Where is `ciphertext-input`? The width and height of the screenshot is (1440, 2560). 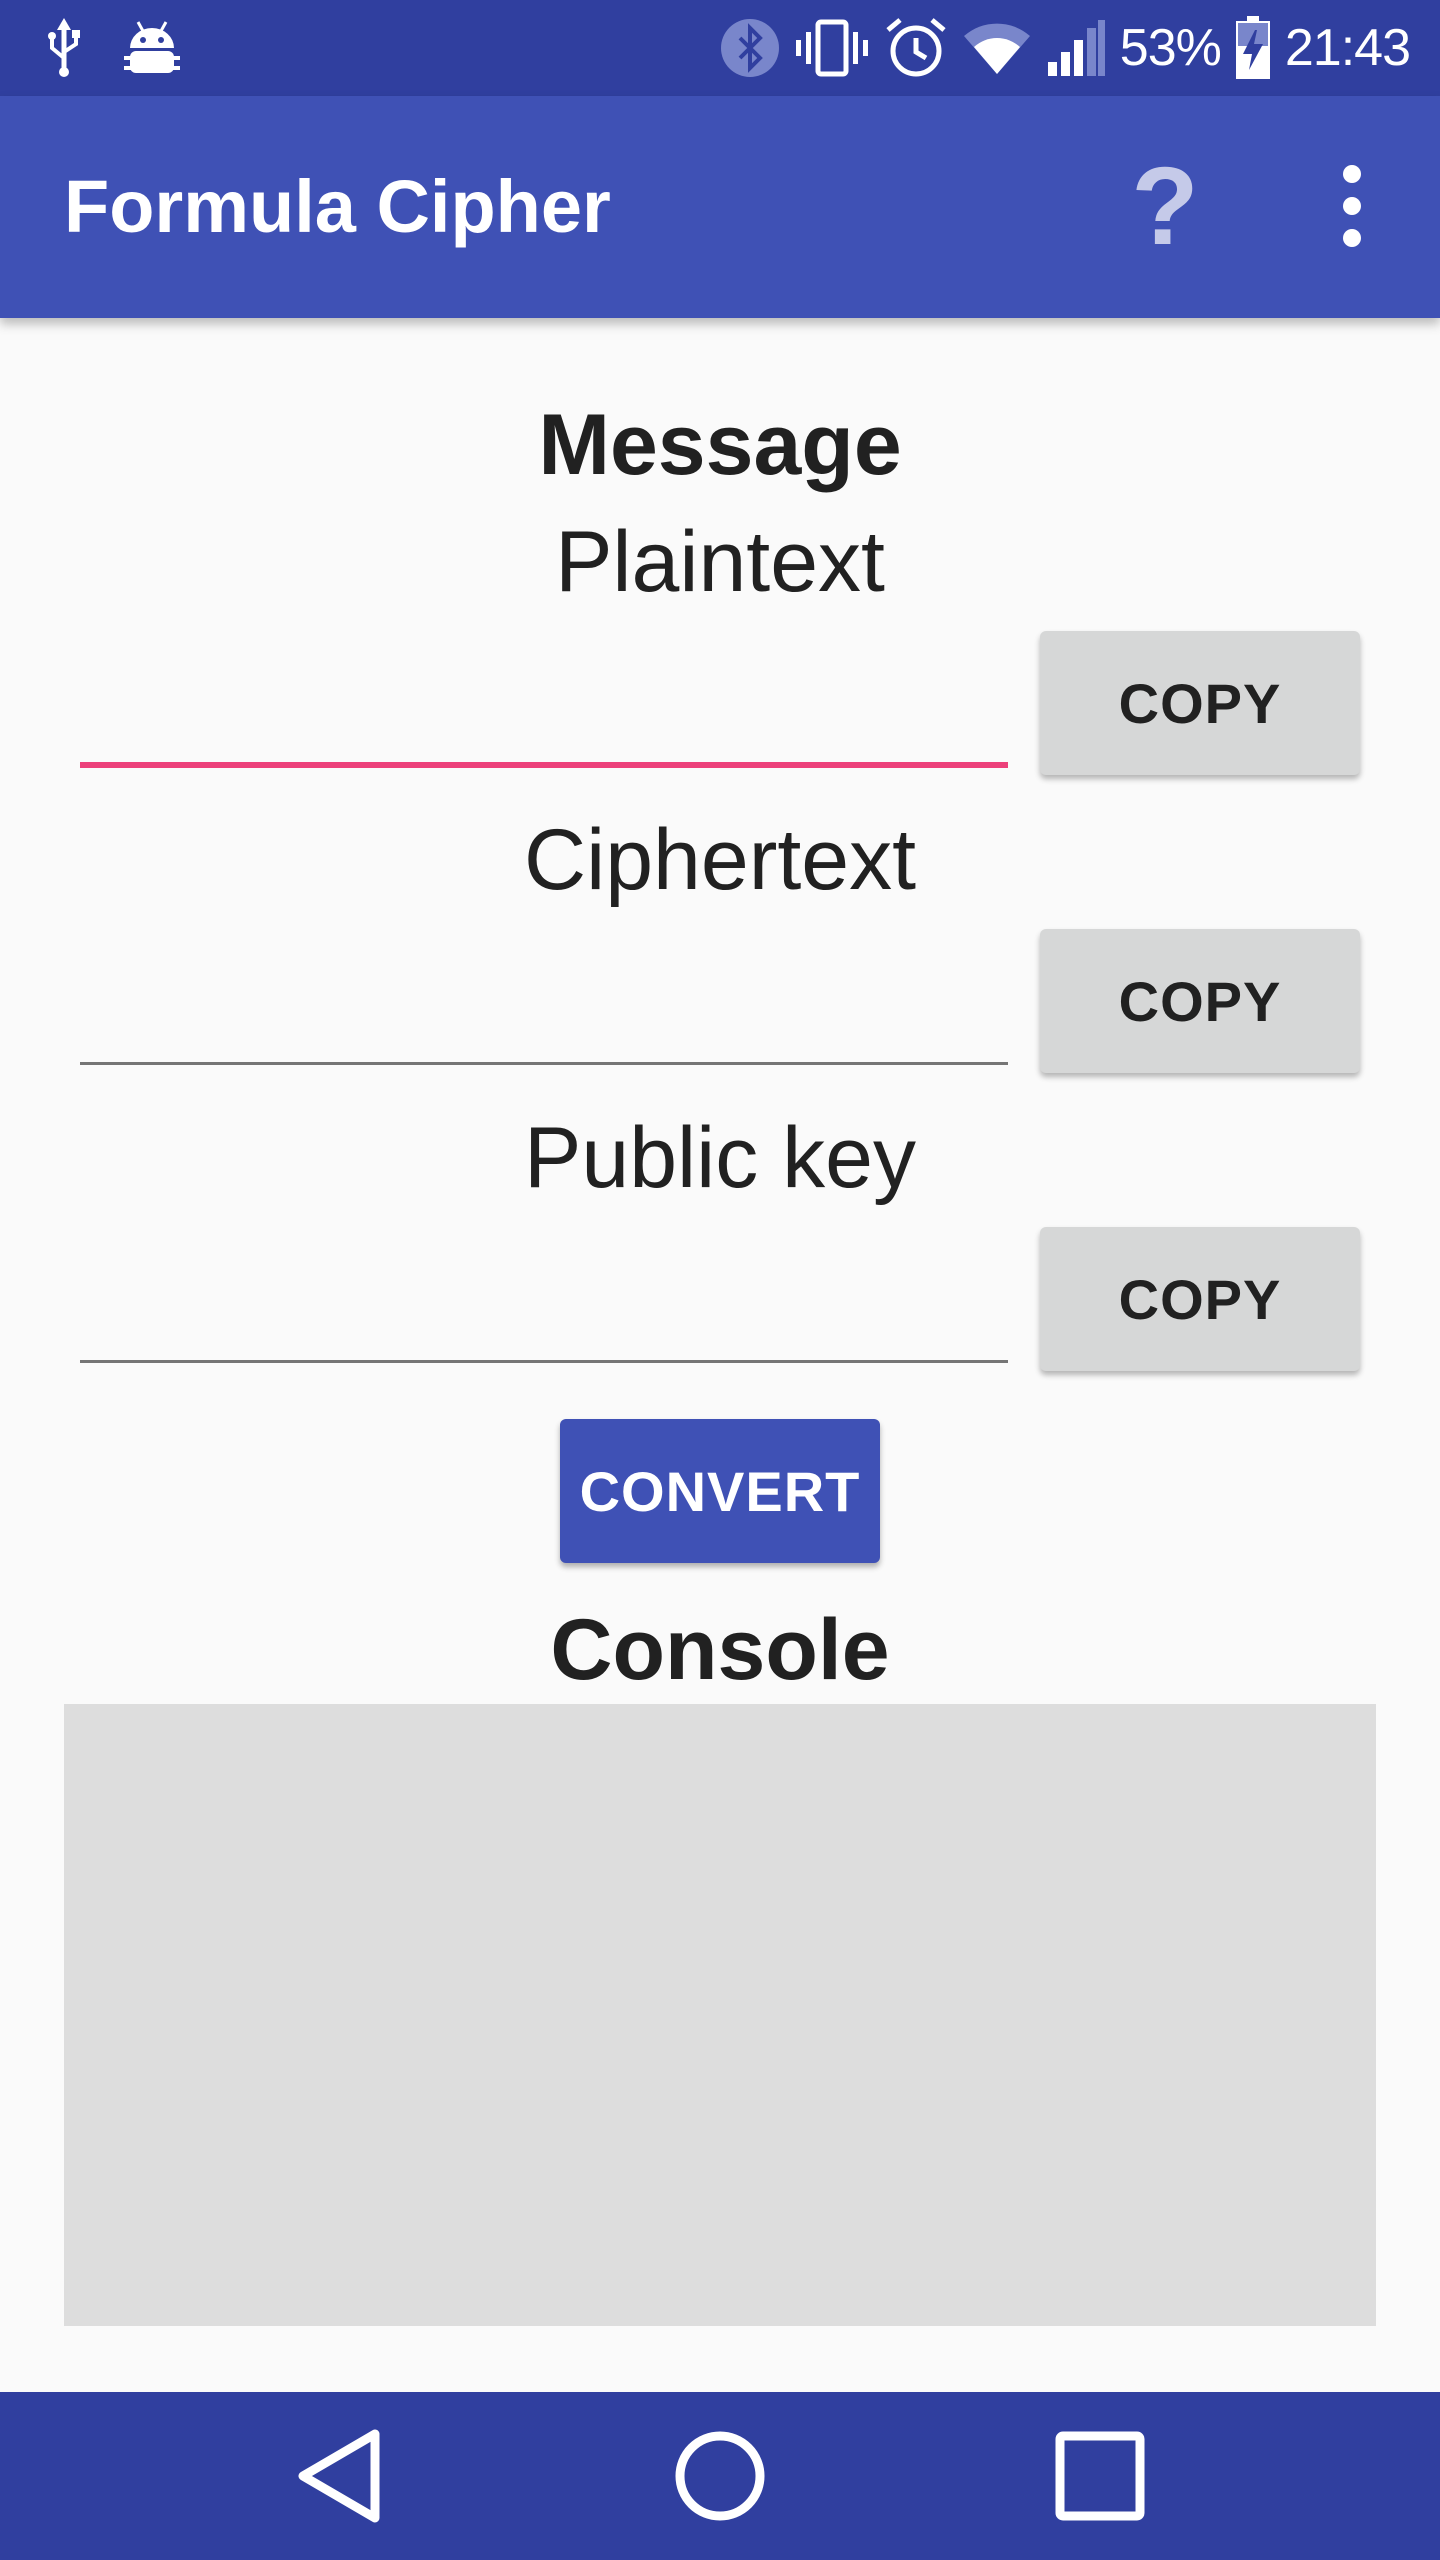 ciphertext-input is located at coordinates (544, 1015).